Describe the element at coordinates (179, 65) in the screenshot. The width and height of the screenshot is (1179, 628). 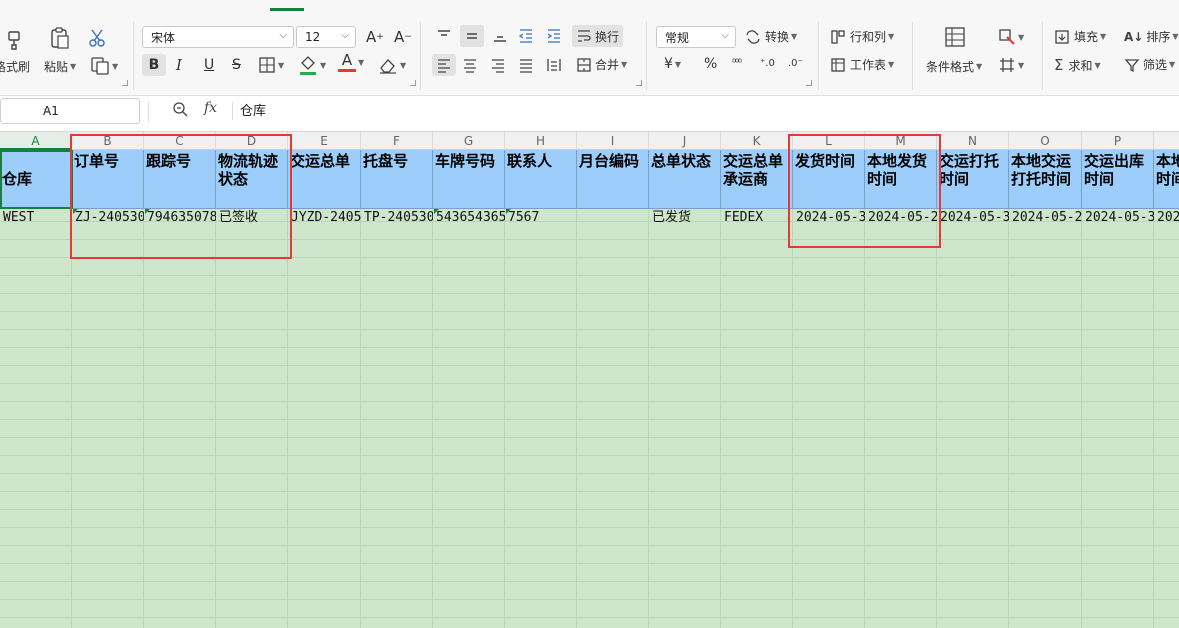
I see `italic-button: I` at that location.